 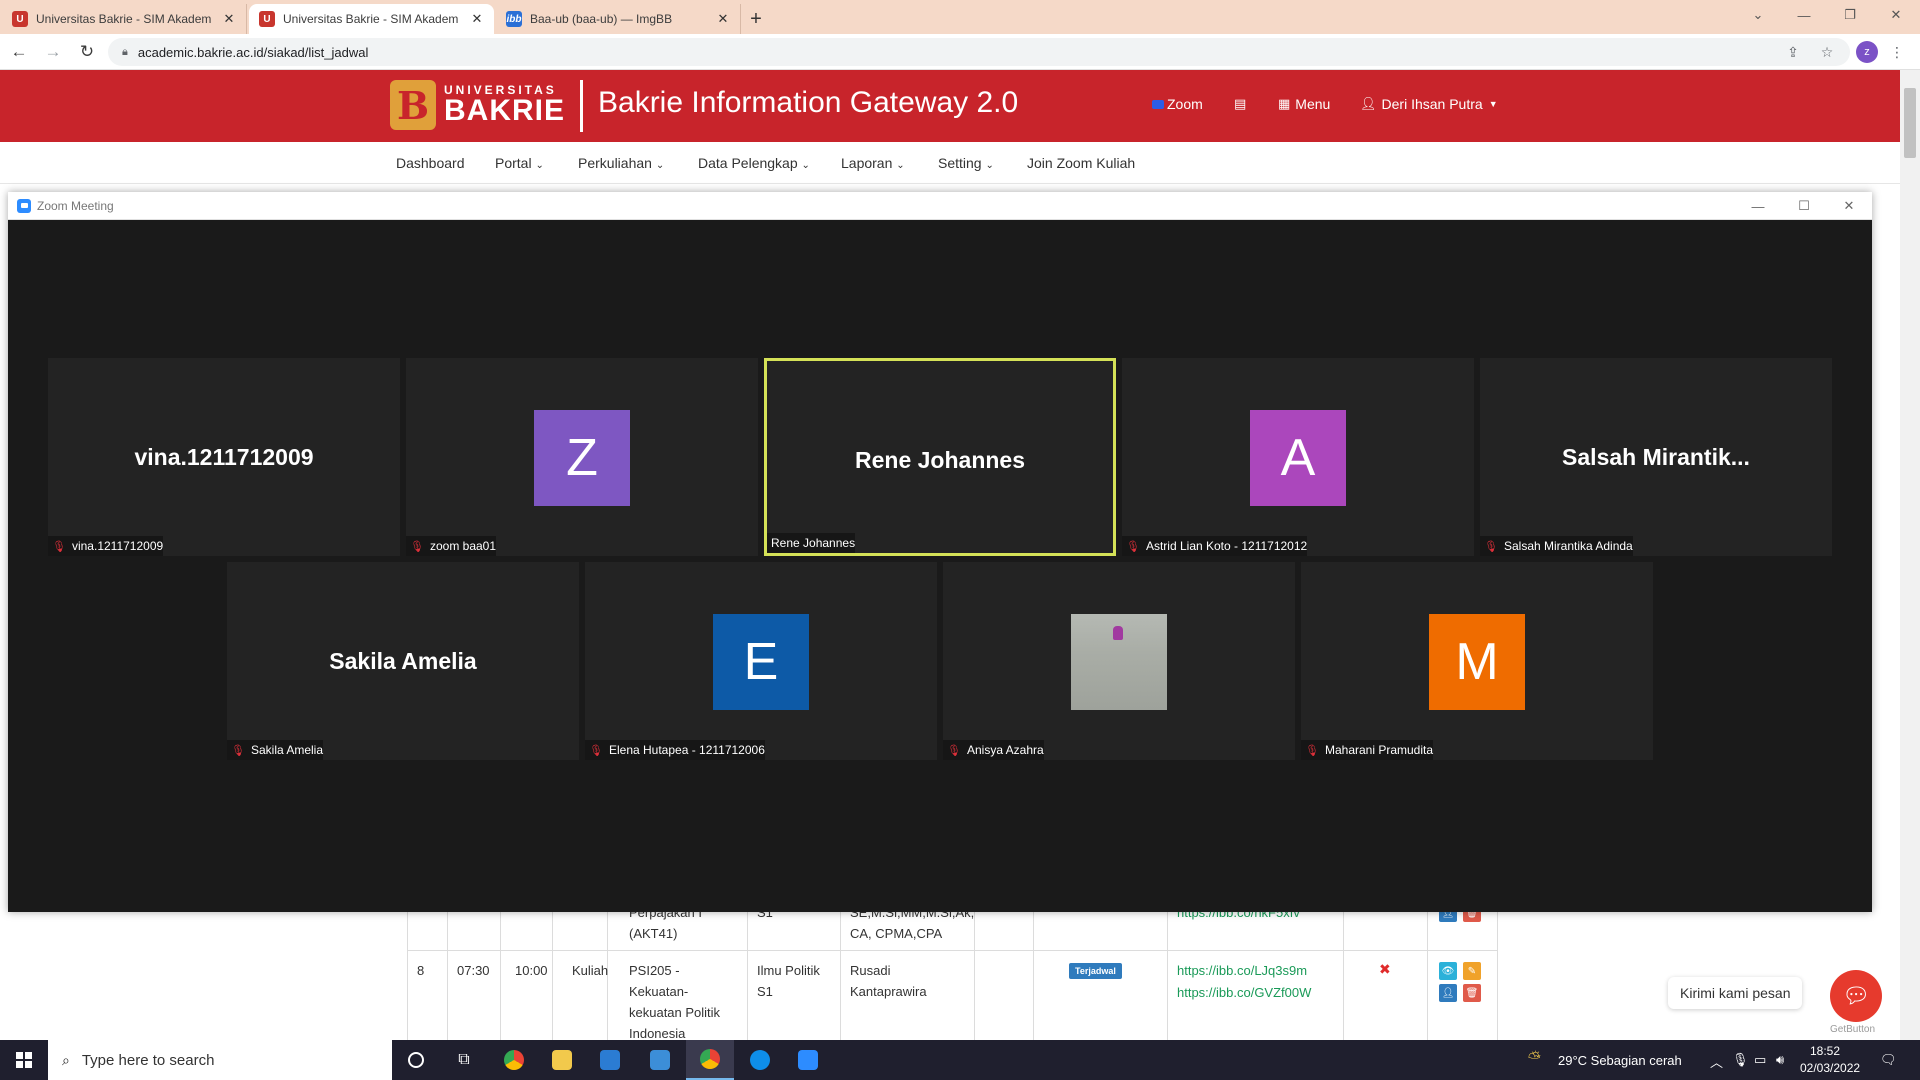 What do you see at coordinates (756, 19) in the screenshot?
I see `new-tab-button: +` at bounding box center [756, 19].